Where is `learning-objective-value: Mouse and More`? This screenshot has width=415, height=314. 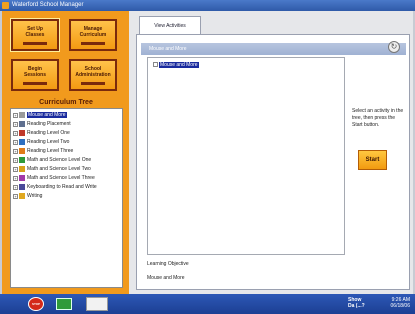 learning-objective-value: Mouse and More is located at coordinates (166, 278).